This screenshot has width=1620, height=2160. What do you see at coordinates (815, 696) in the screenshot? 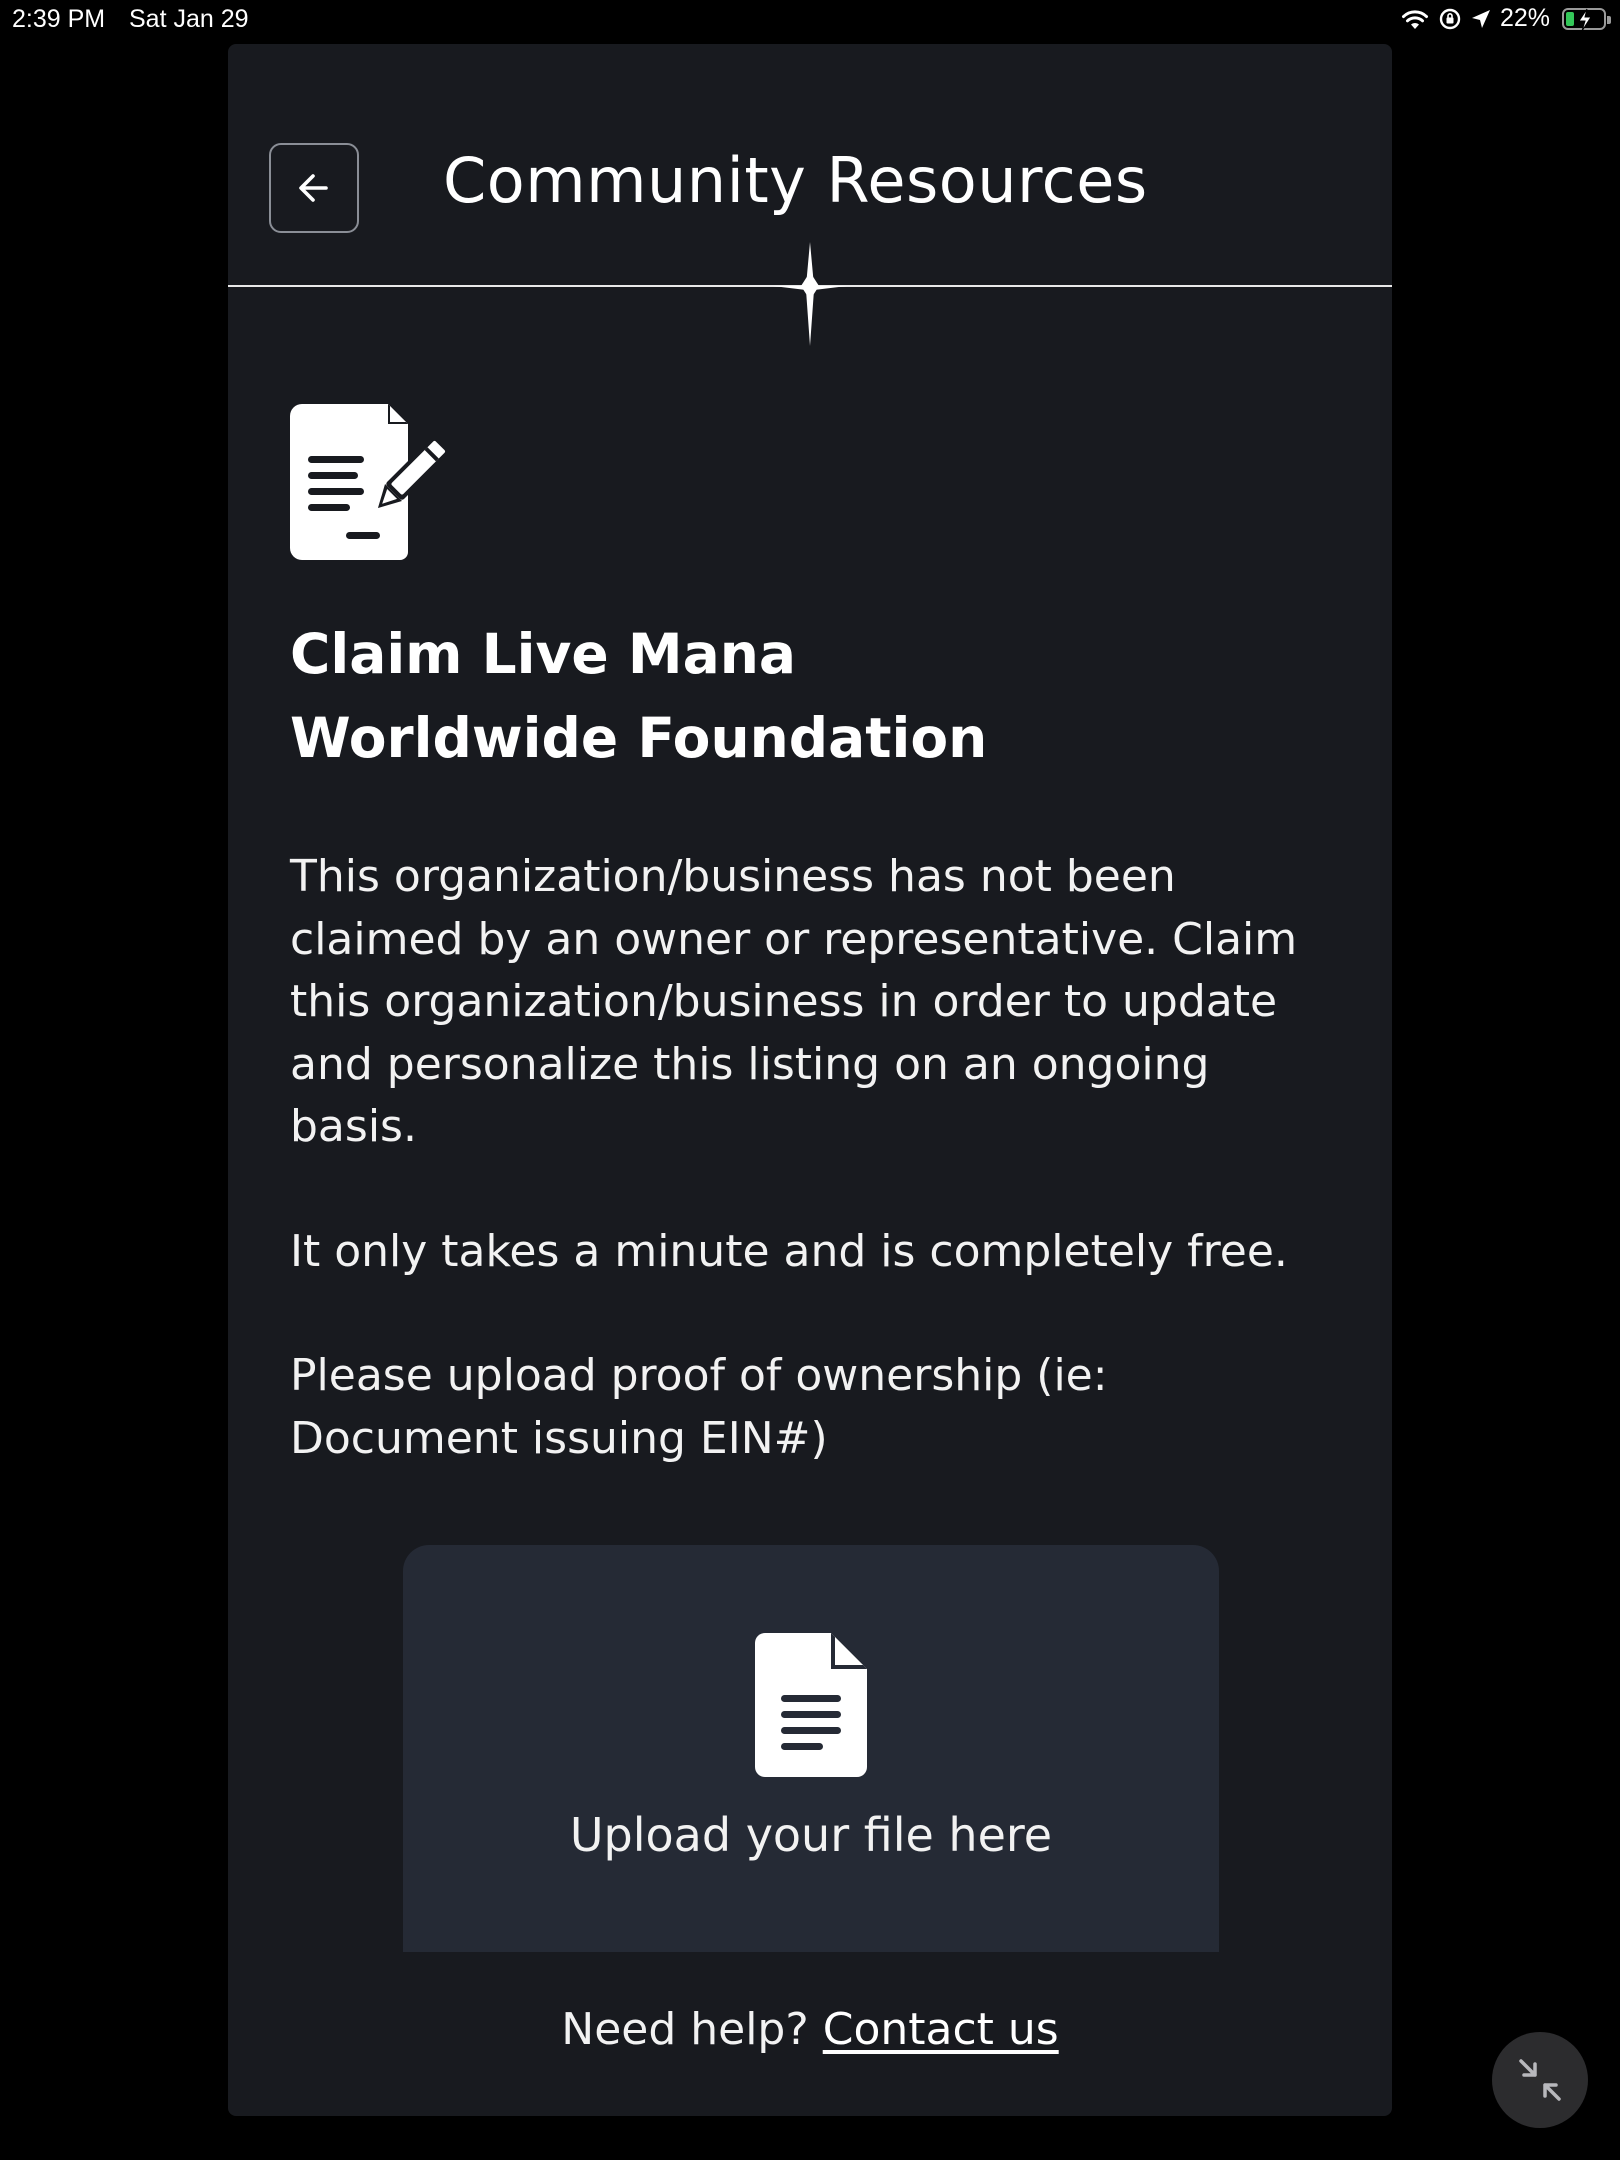
I see `organization-title: Claim Live Mana Worldwide Foundation` at bounding box center [815, 696].